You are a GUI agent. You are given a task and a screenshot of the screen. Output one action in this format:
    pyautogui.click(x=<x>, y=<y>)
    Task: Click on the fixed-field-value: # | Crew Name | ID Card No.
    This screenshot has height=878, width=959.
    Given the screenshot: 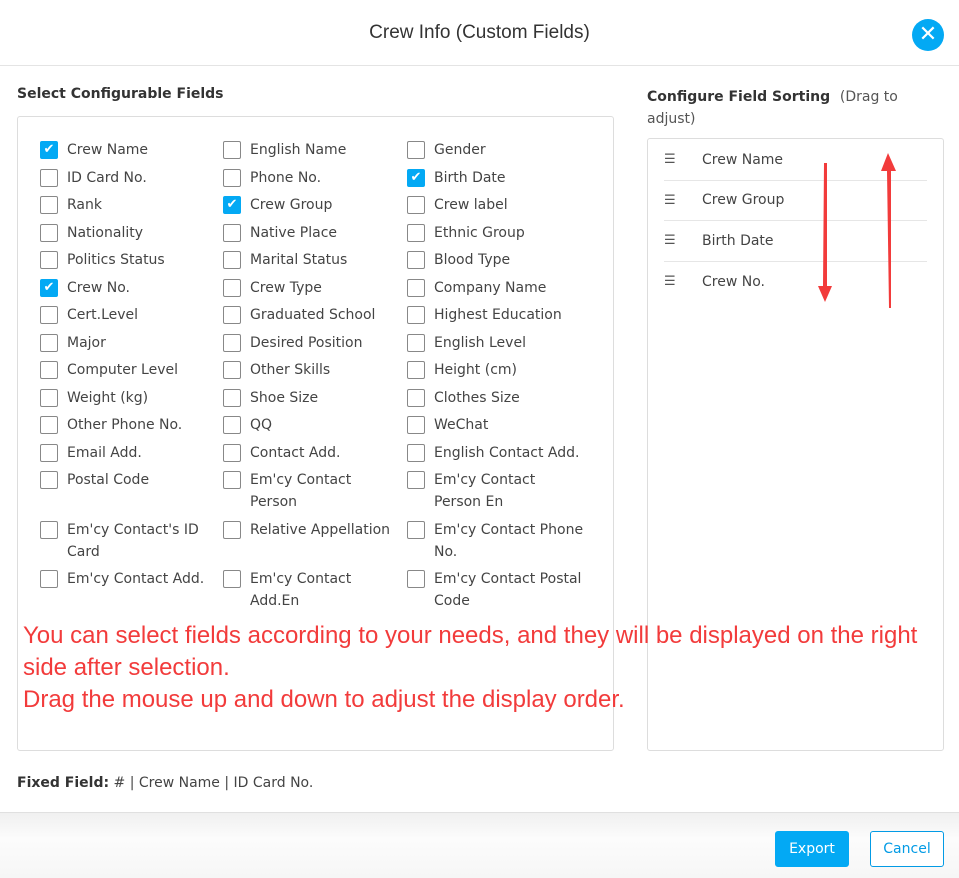 What is the action you would take?
    pyautogui.click(x=213, y=783)
    